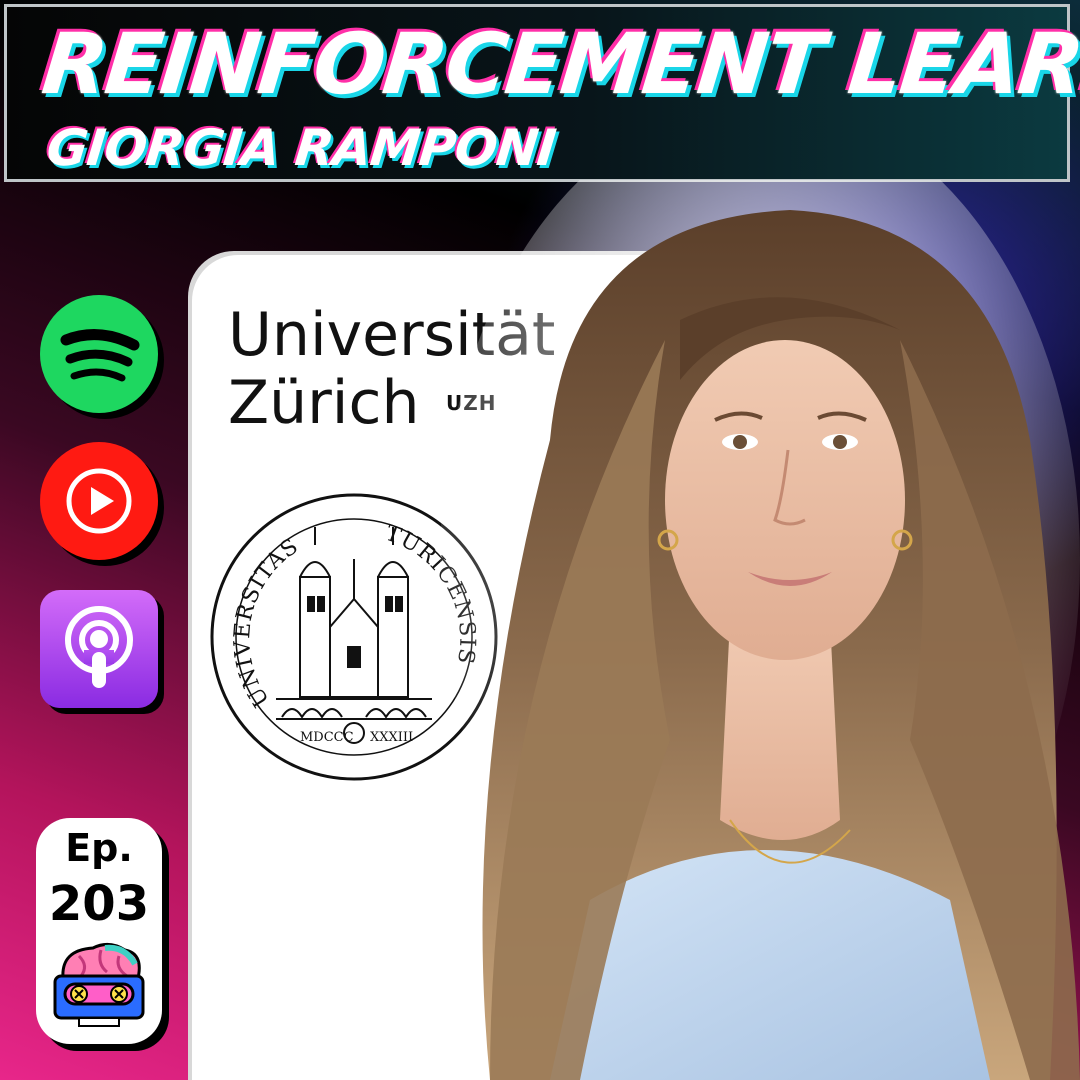 The height and width of the screenshot is (1080, 1080). Describe the element at coordinates (99, 985) in the screenshot. I see `brain-cassette-icon` at that location.